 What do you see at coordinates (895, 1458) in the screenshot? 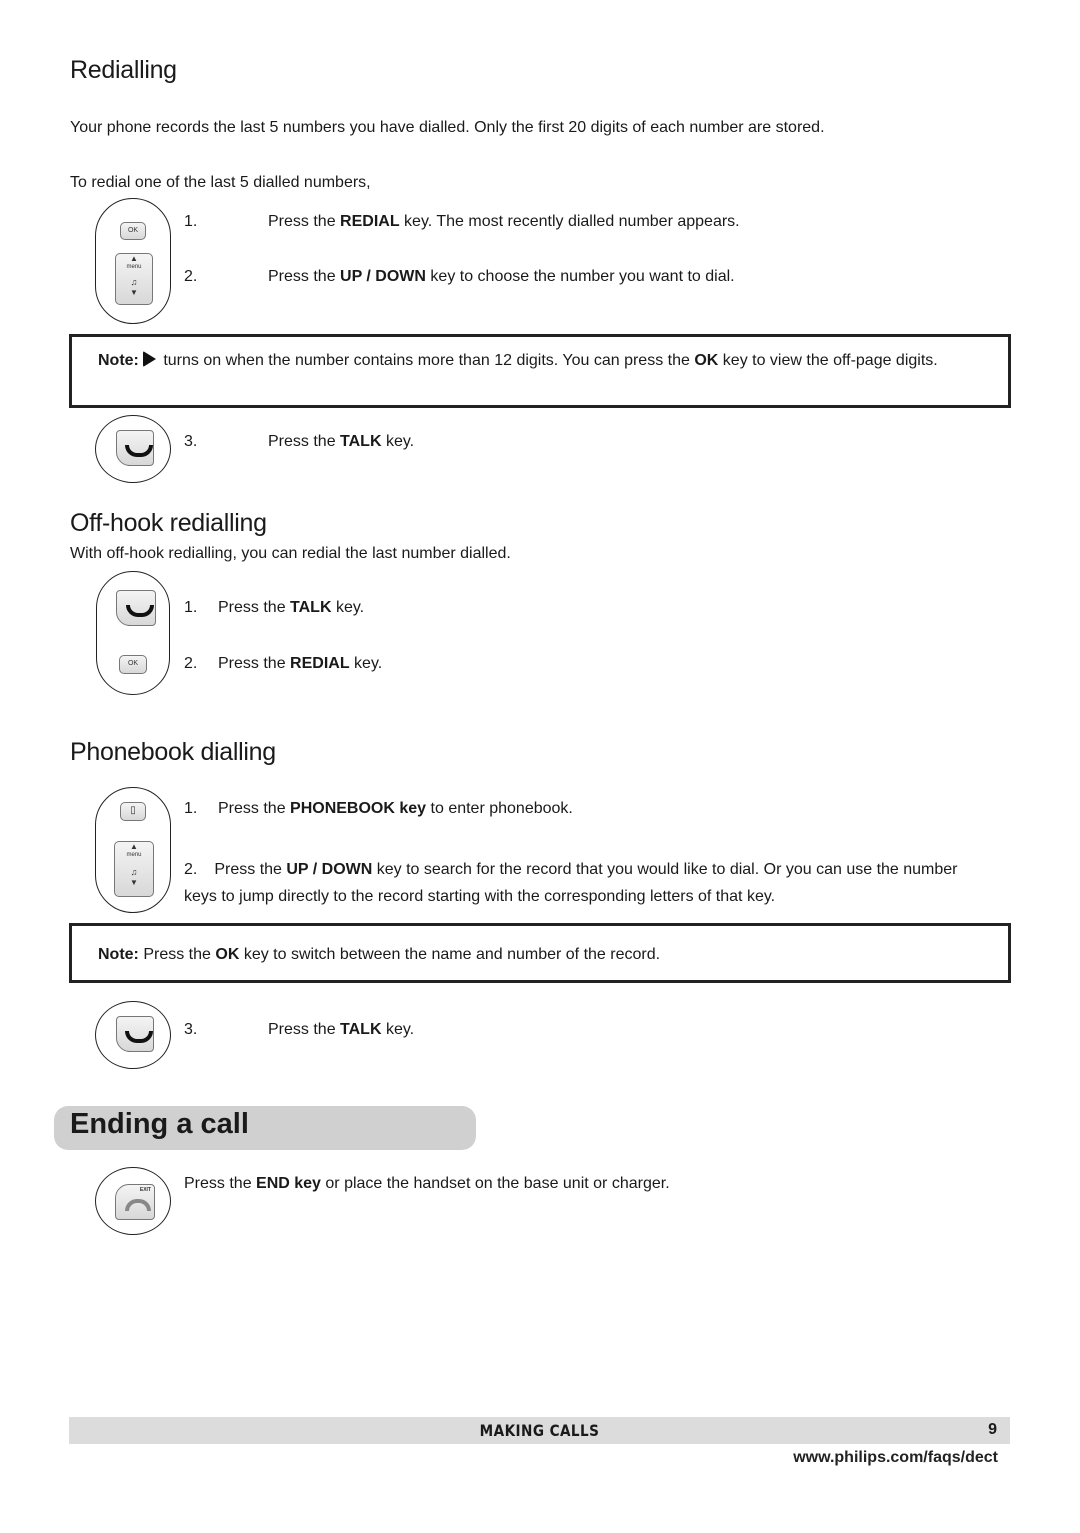
I see `footer-url-link: www.philips.com/faqs/dect` at bounding box center [895, 1458].